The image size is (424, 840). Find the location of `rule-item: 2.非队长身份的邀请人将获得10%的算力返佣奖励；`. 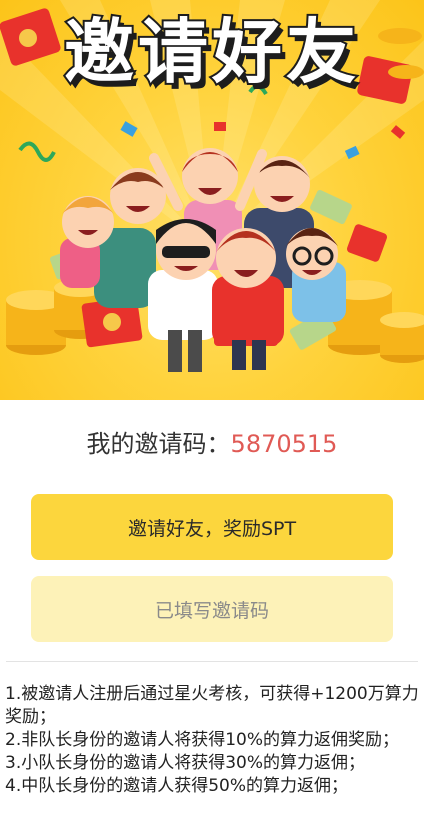

rule-item: 2.非队长身份的邀请人将获得10%的算力返佣奖励； is located at coordinates (202, 740).